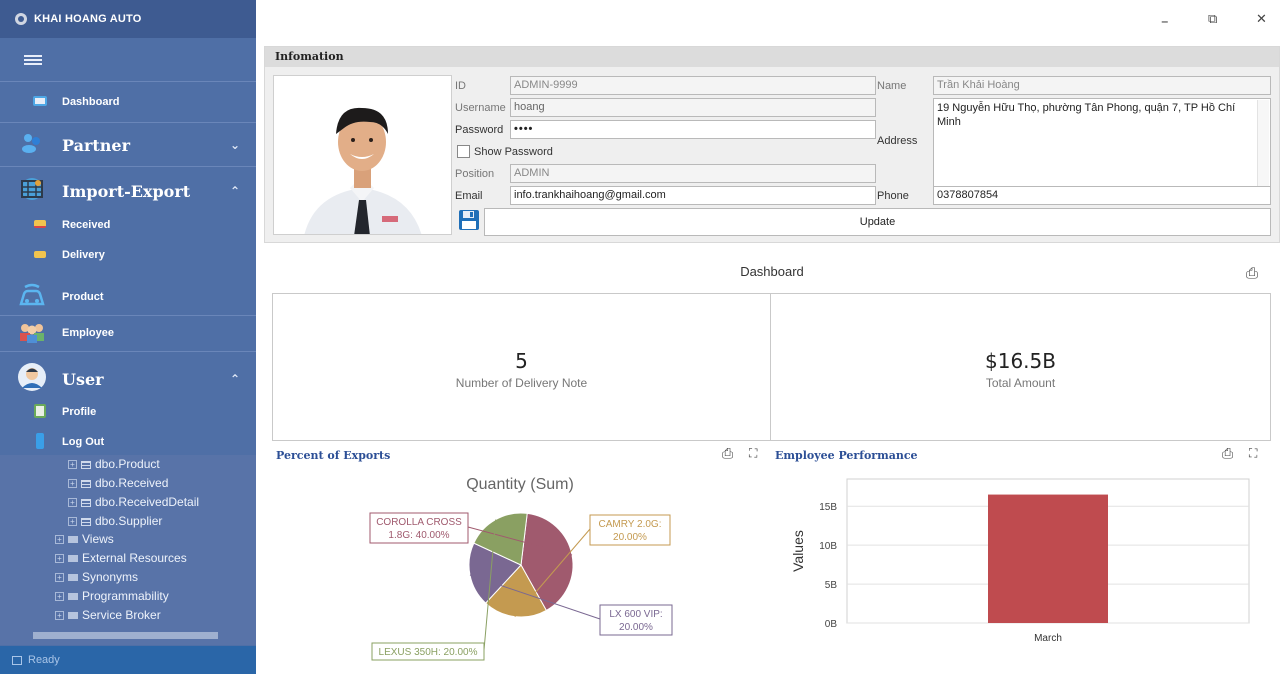 Image resolution: width=1282 pixels, height=674 pixels. Describe the element at coordinates (521, 361) in the screenshot. I see `card-value: 5` at that location.